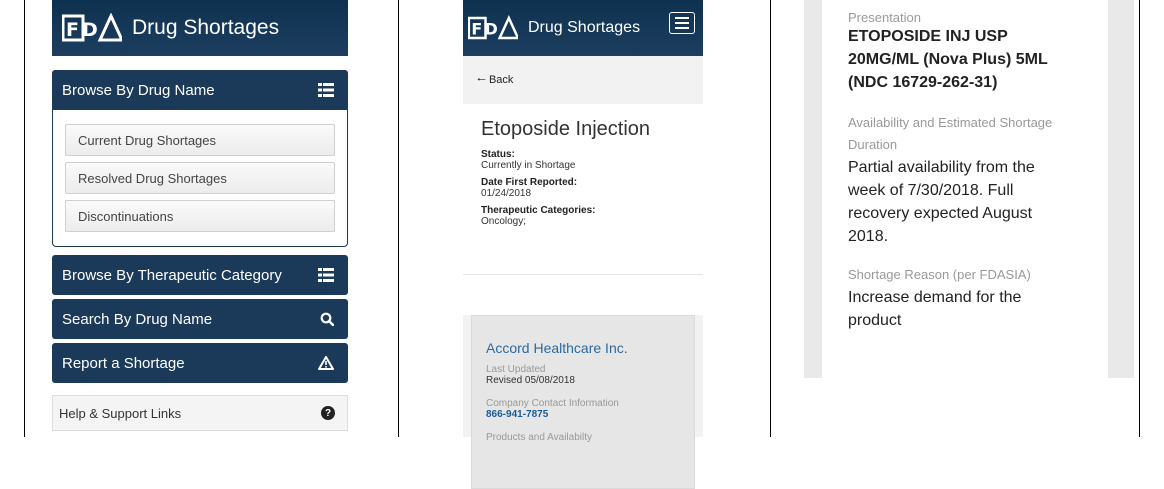  I want to click on availability-line: week of 7/30/2018. Full, so click(931, 190).